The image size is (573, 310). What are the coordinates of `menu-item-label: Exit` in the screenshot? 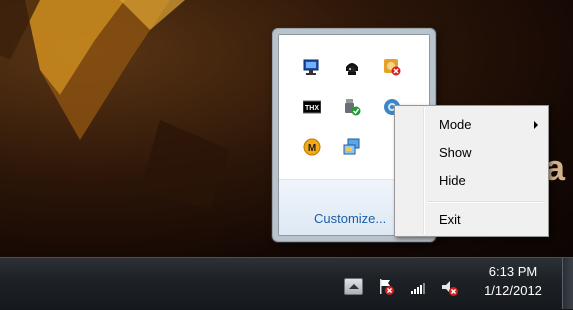 It's located at (450, 219).